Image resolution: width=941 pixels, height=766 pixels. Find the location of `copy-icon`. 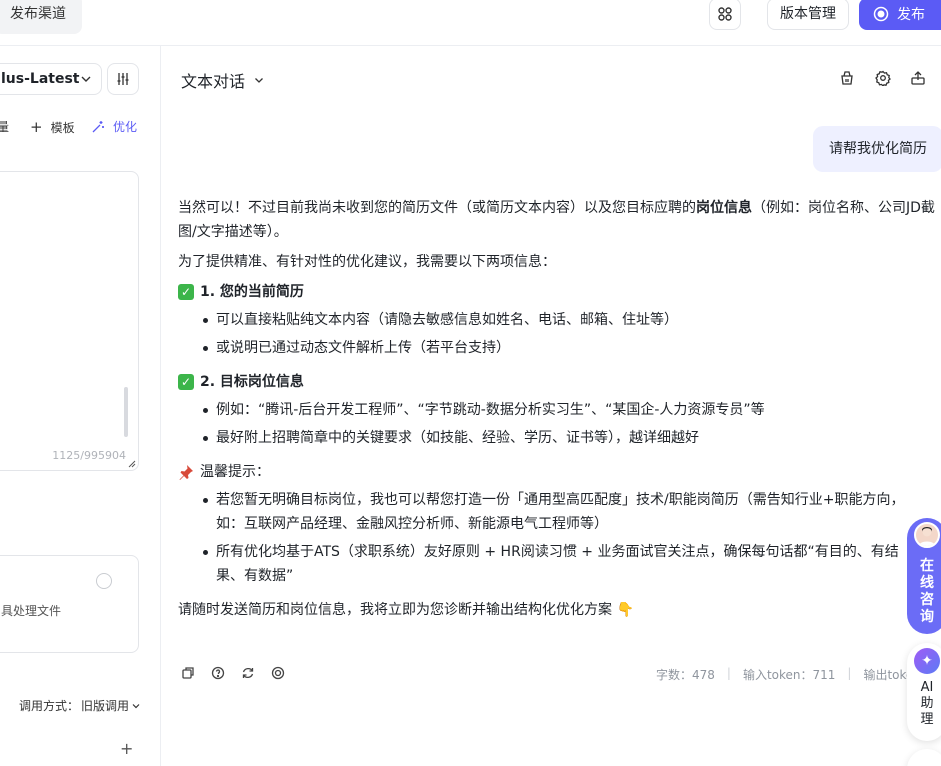

copy-icon is located at coordinates (188, 673).